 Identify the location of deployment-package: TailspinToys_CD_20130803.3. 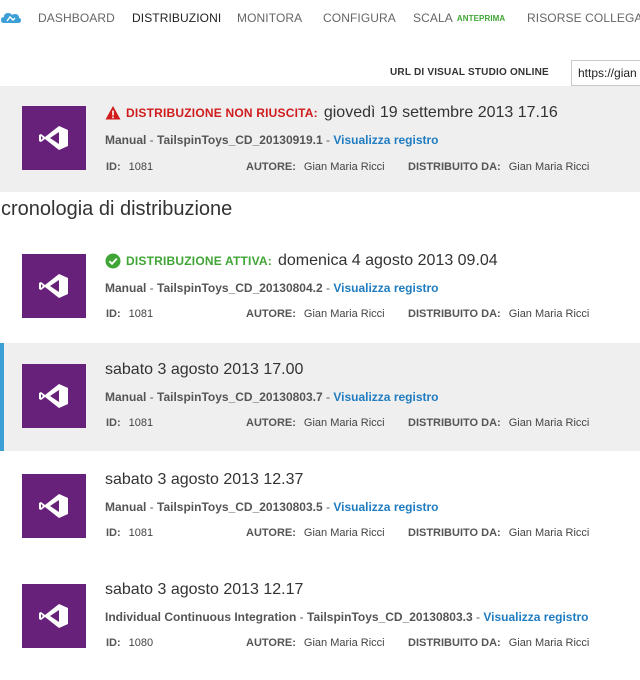
(390, 617).